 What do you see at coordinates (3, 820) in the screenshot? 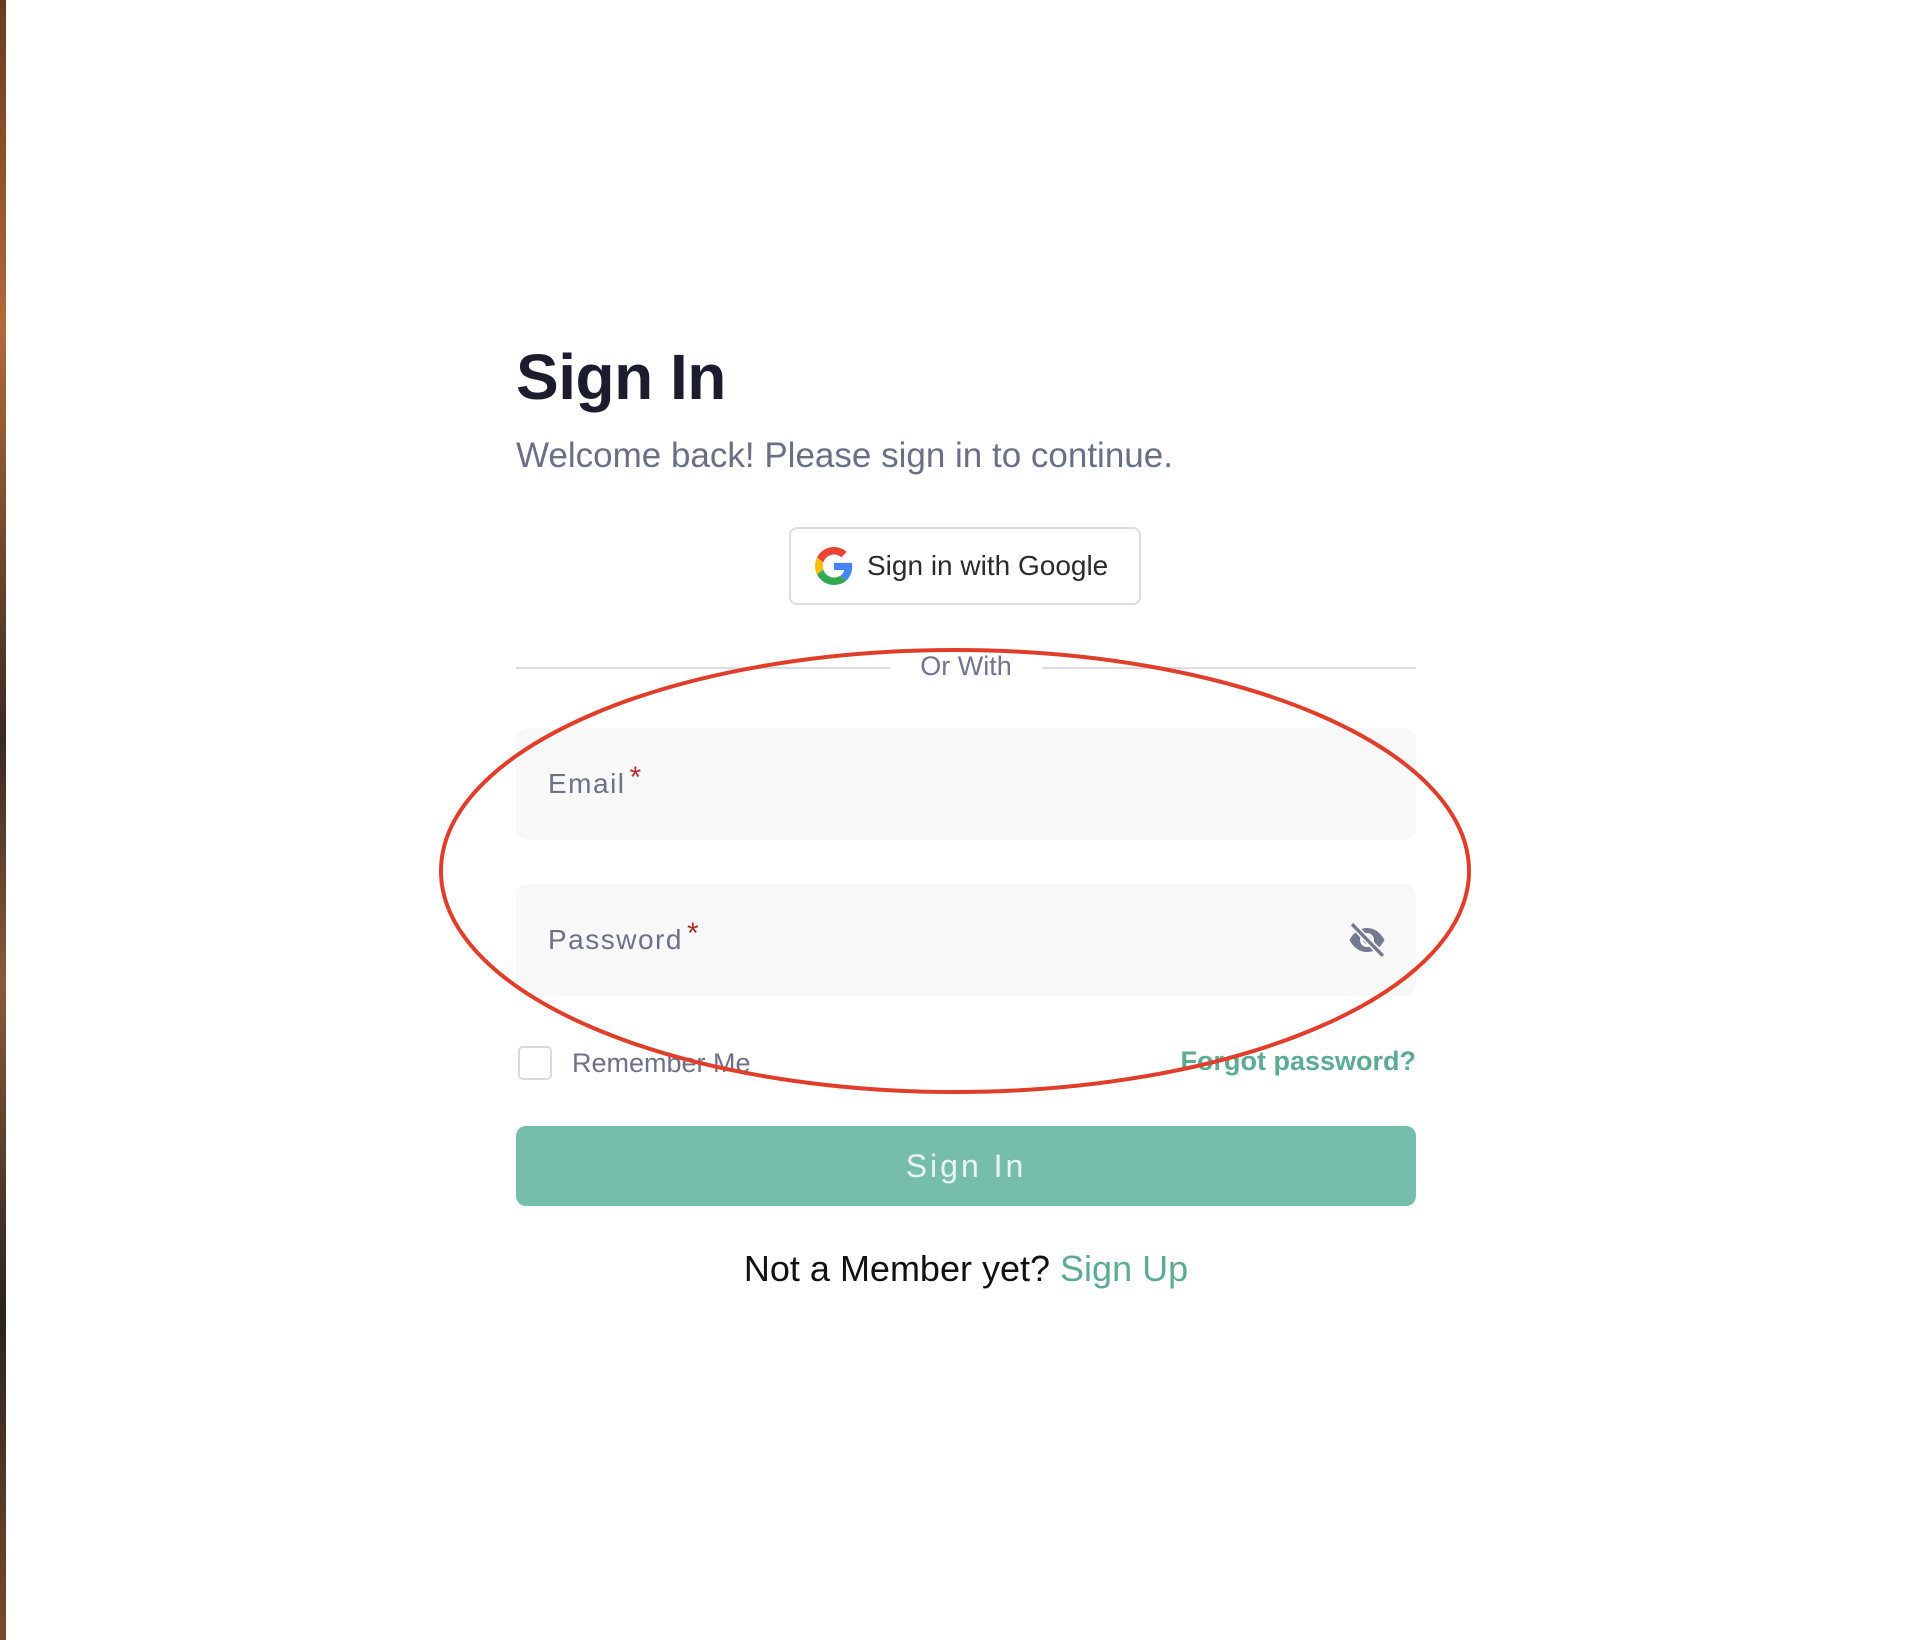
I see `background-edge` at bounding box center [3, 820].